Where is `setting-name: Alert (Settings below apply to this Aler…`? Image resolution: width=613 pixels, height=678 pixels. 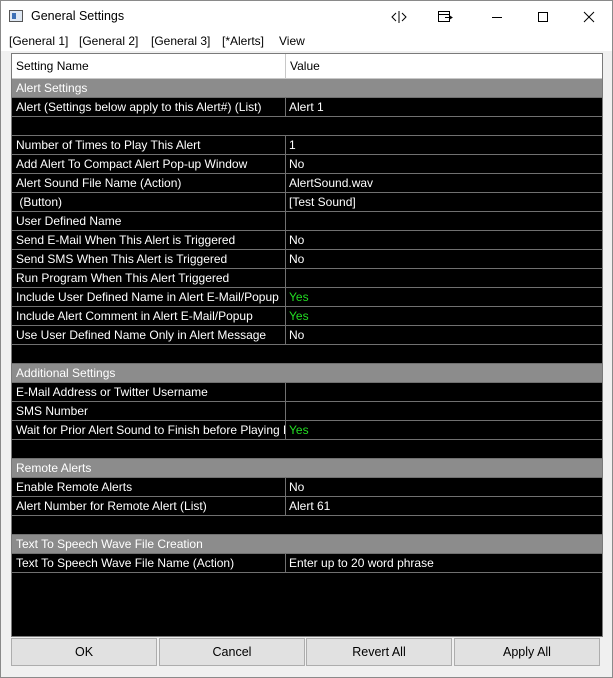
setting-name: Alert (Settings below apply to this Aler… is located at coordinates (149, 107).